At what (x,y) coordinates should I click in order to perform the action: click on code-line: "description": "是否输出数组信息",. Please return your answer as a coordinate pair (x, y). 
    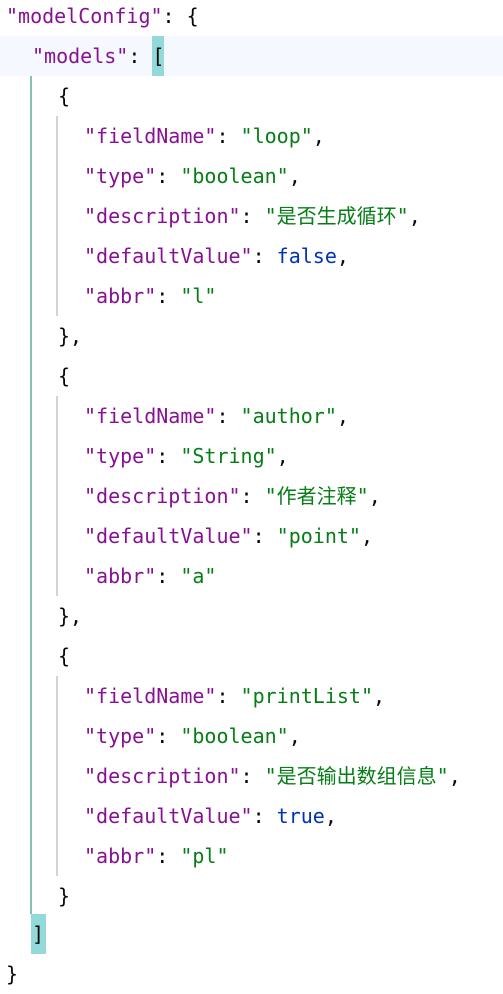
    Looking at the image, I should click on (251, 776).